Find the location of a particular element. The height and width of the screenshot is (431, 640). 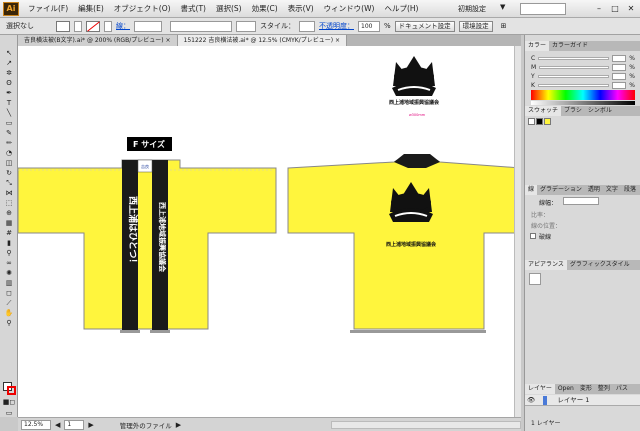

help-search-input is located at coordinates (543, 9).